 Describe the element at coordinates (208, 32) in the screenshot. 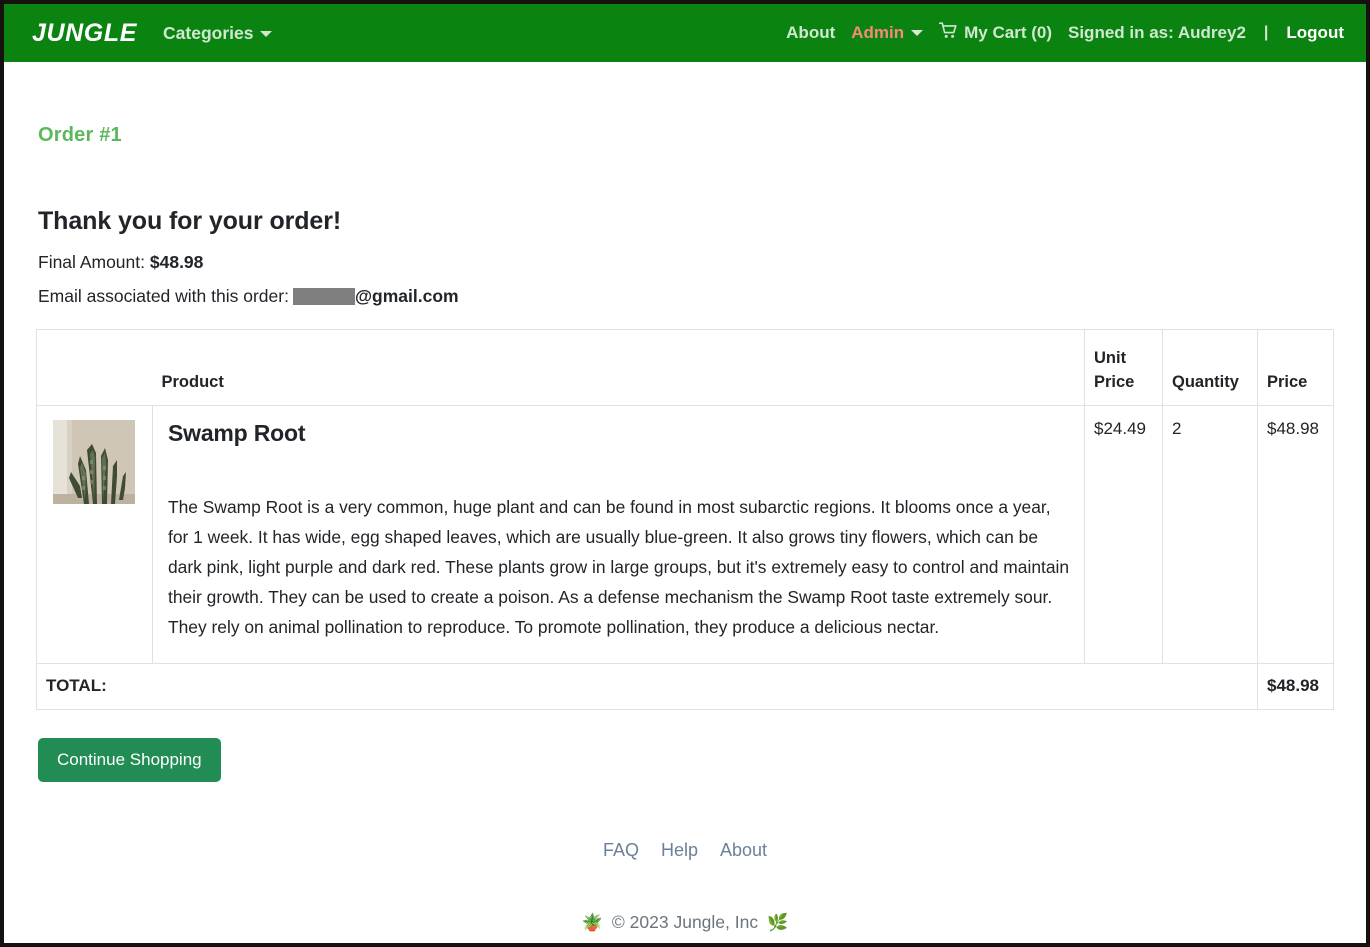

I see `nav-categories-label: Categories` at that location.